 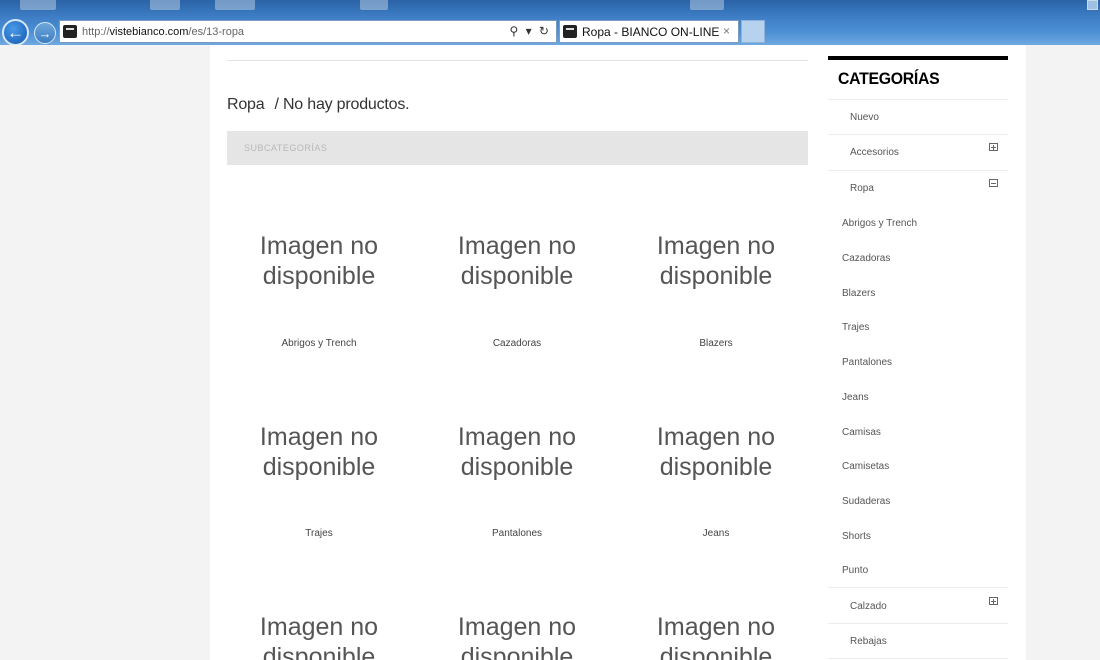 I want to click on sidebar-item-accesorios: Accesorios, so click(x=874, y=152).